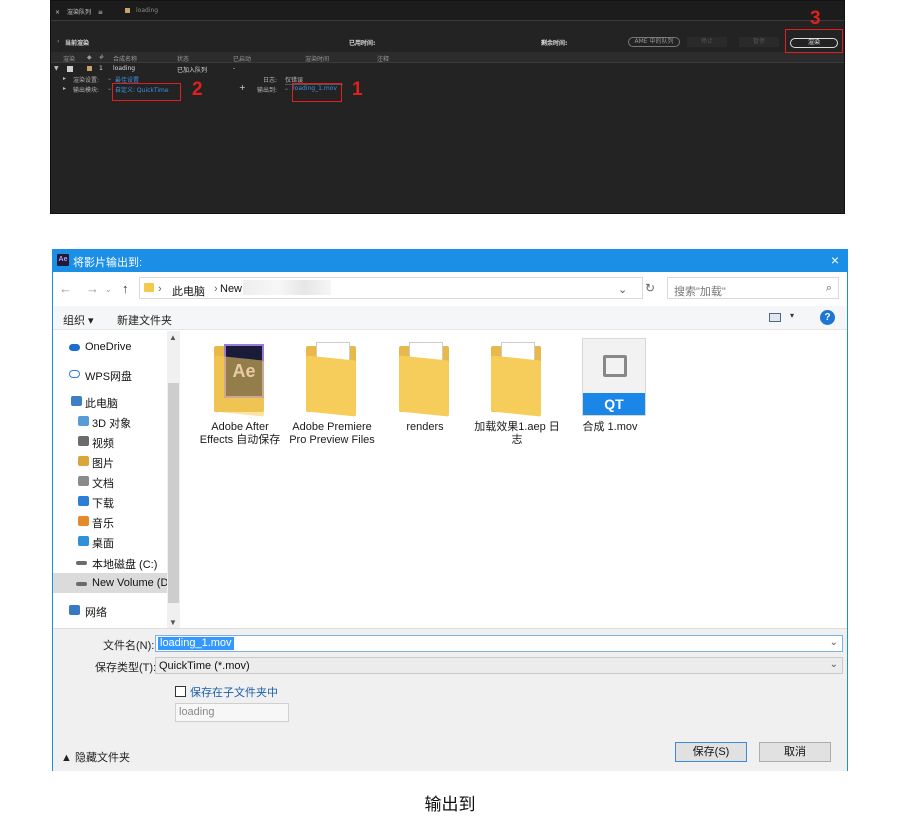 This screenshot has height=826, width=900. I want to click on nav-item-label: 本地磁盘 (C:), so click(125, 565).